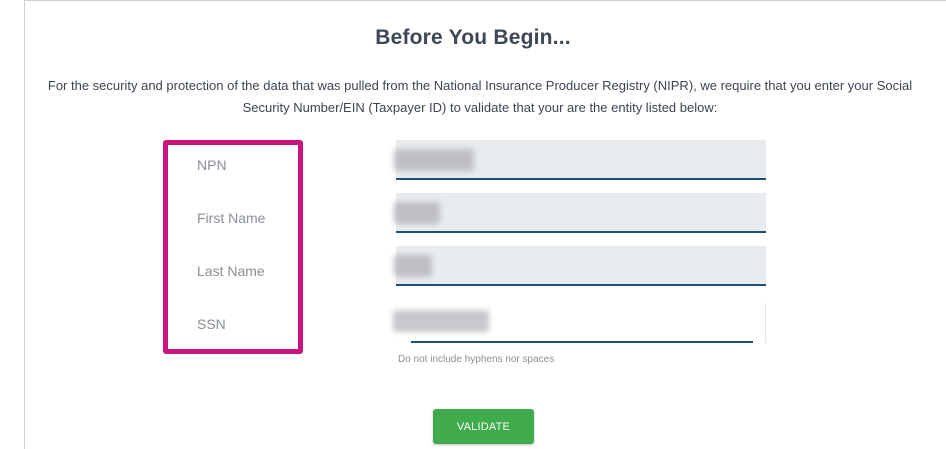 Image resolution: width=946 pixels, height=449 pixels. What do you see at coordinates (211, 324) in the screenshot?
I see `ssn-label: SSN` at bounding box center [211, 324].